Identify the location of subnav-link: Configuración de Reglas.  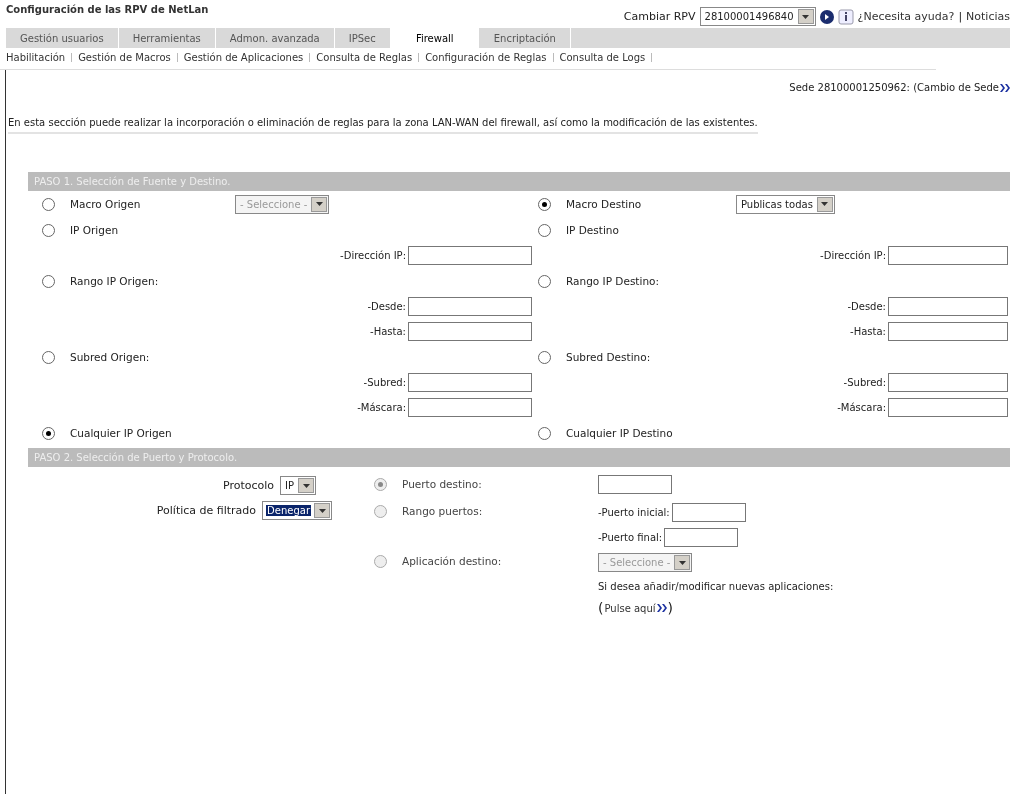
(486, 57).